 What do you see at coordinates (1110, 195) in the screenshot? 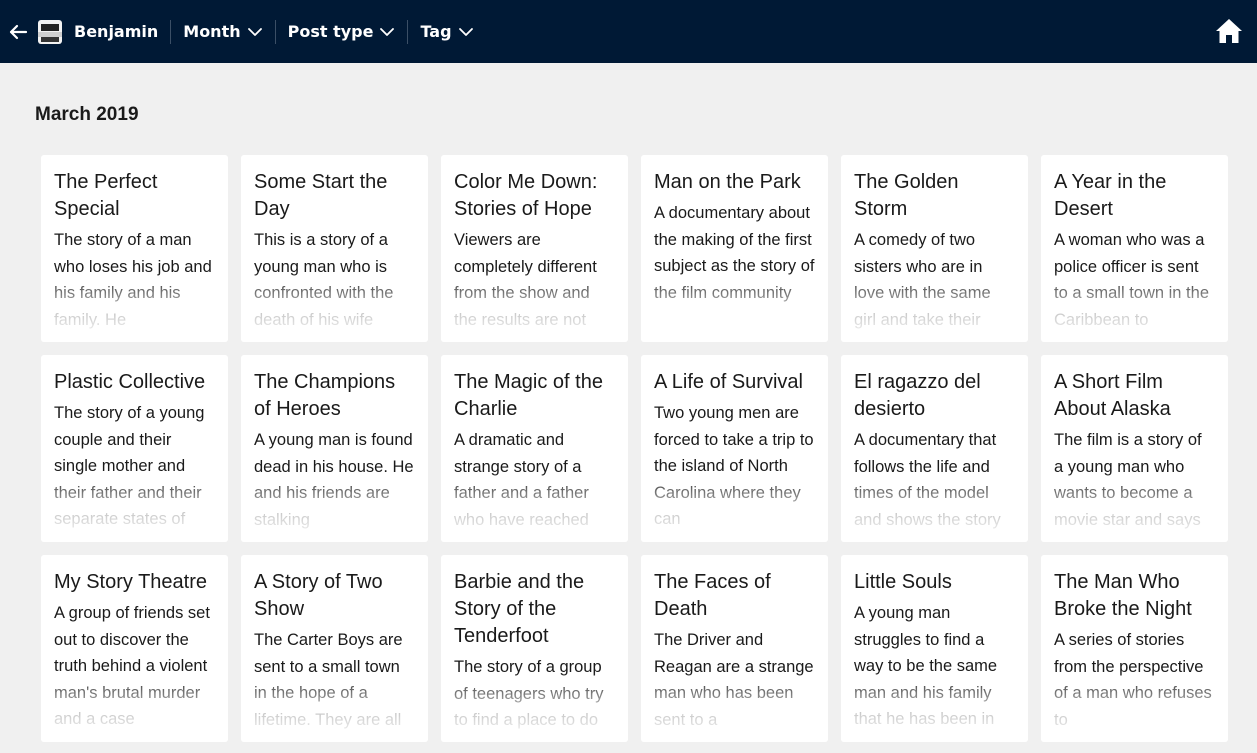
I see `post-title: A Year in the Desert` at bounding box center [1110, 195].